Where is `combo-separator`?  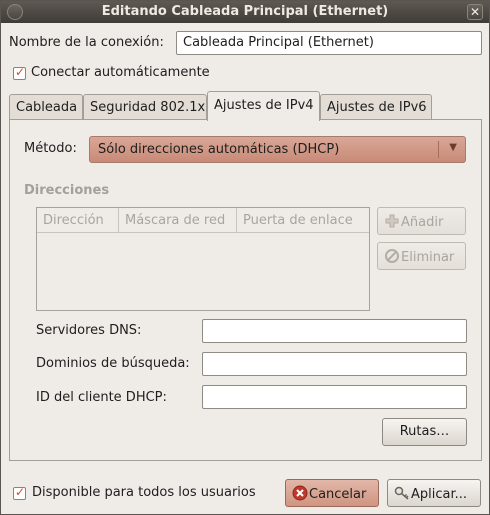
combo-separator is located at coordinates (438, 149).